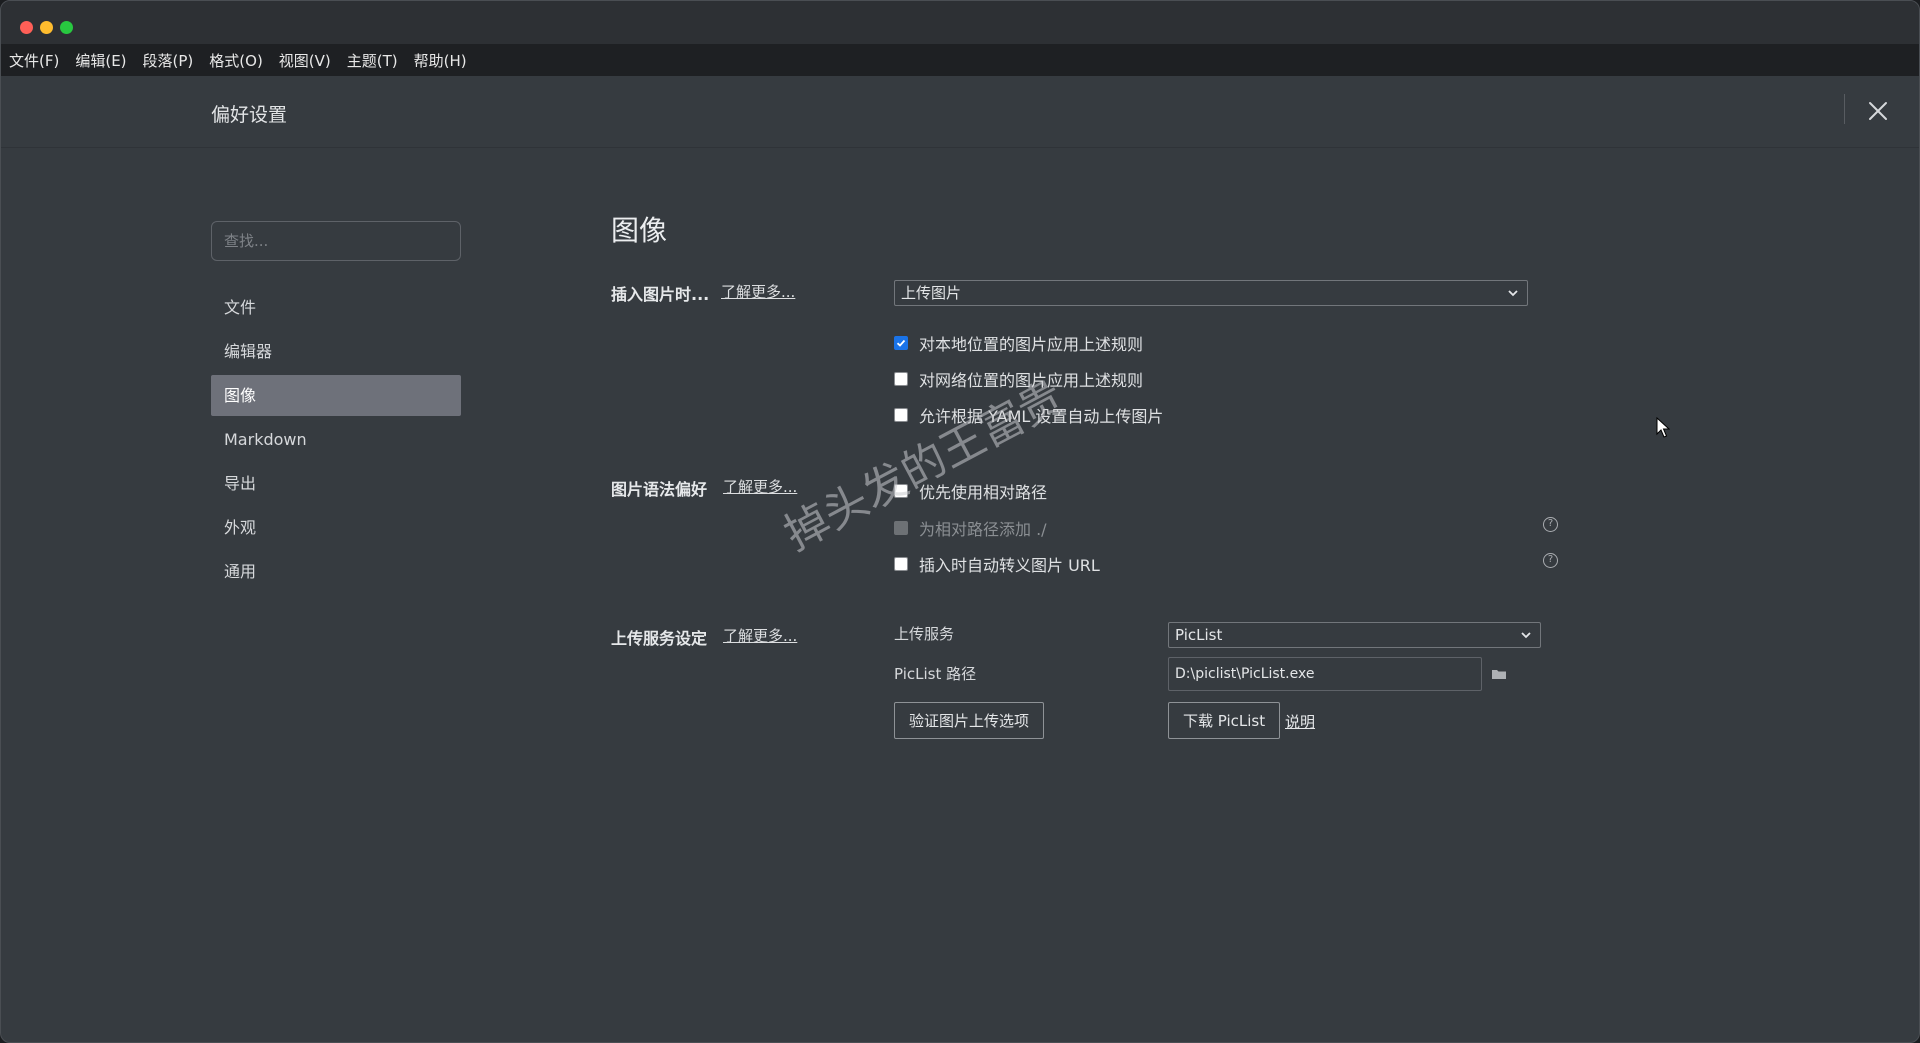 The image size is (1920, 1043). Describe the element at coordinates (249, 115) in the screenshot. I see `page-title: 偏好设置` at that location.